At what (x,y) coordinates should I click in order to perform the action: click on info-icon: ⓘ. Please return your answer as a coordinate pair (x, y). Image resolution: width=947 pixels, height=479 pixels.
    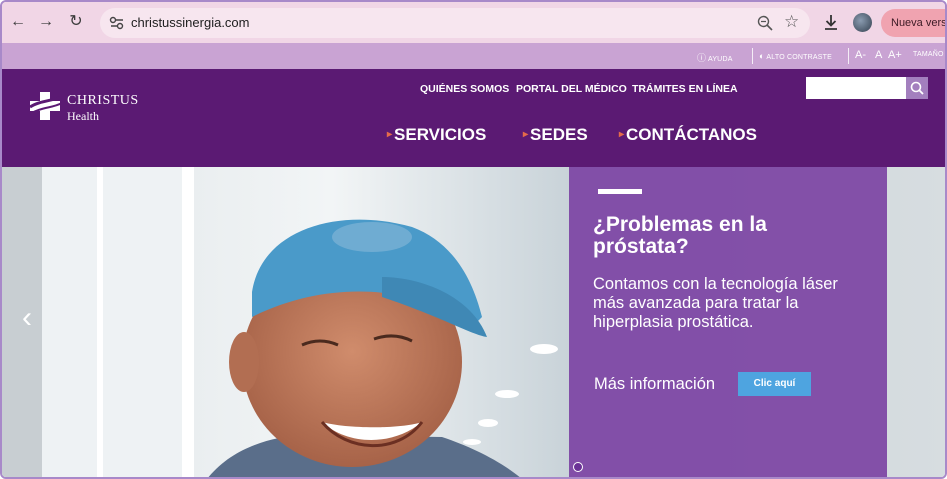
    Looking at the image, I should click on (702, 58).